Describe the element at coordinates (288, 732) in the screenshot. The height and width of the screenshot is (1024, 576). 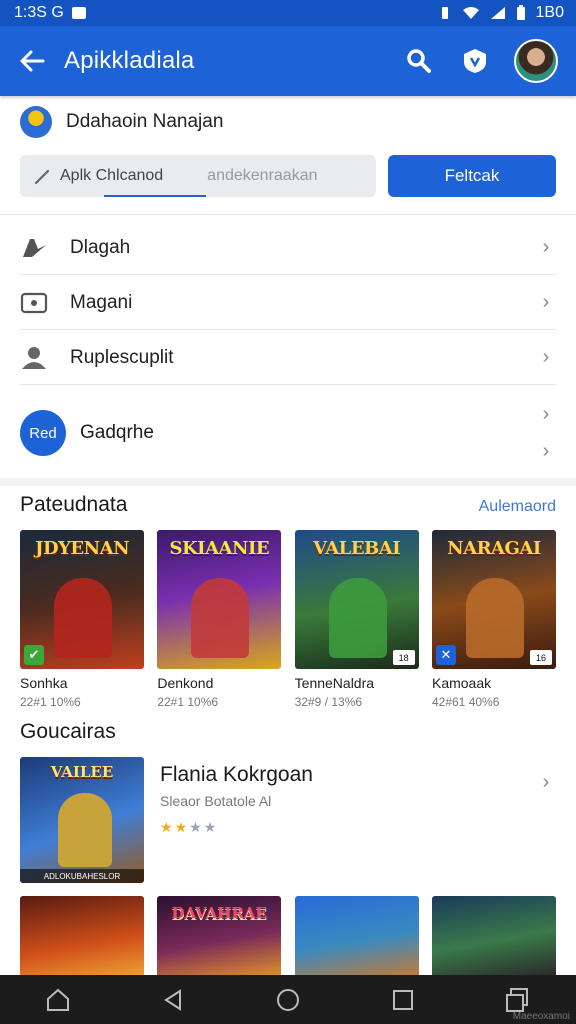
I see `games-section-header: Goucairas` at that location.